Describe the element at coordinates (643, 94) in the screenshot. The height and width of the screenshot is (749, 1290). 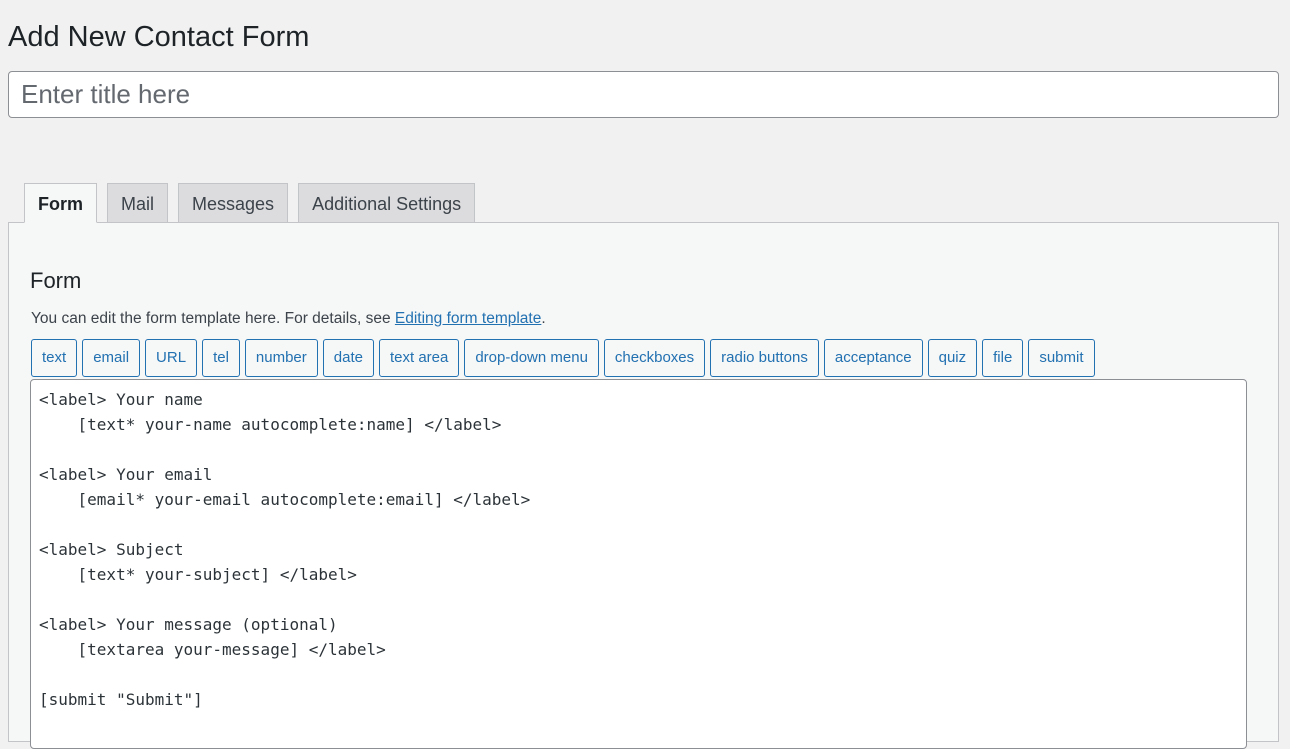
I see `title-input` at that location.